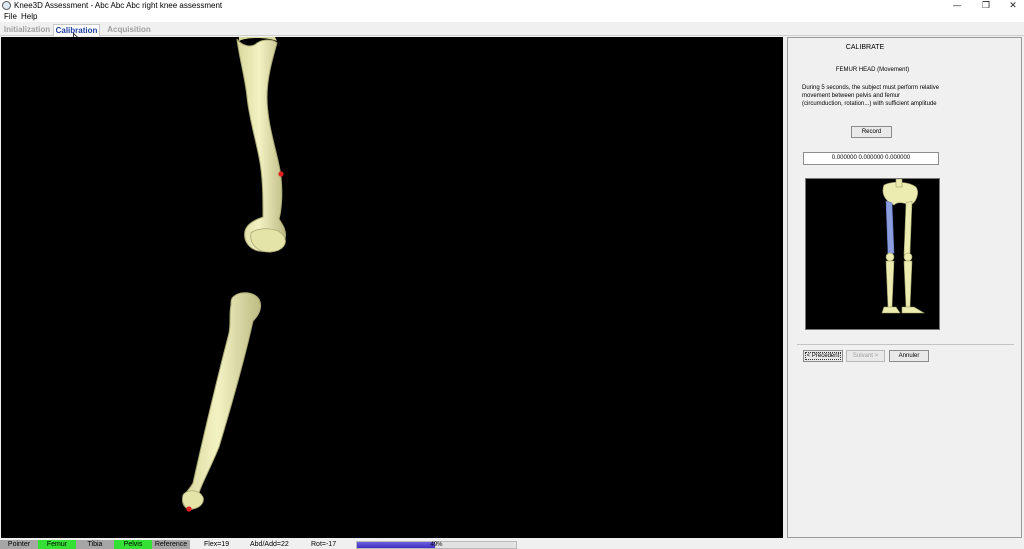  What do you see at coordinates (19, 544) in the screenshot?
I see `status-marker-pointer: Pointer` at bounding box center [19, 544].